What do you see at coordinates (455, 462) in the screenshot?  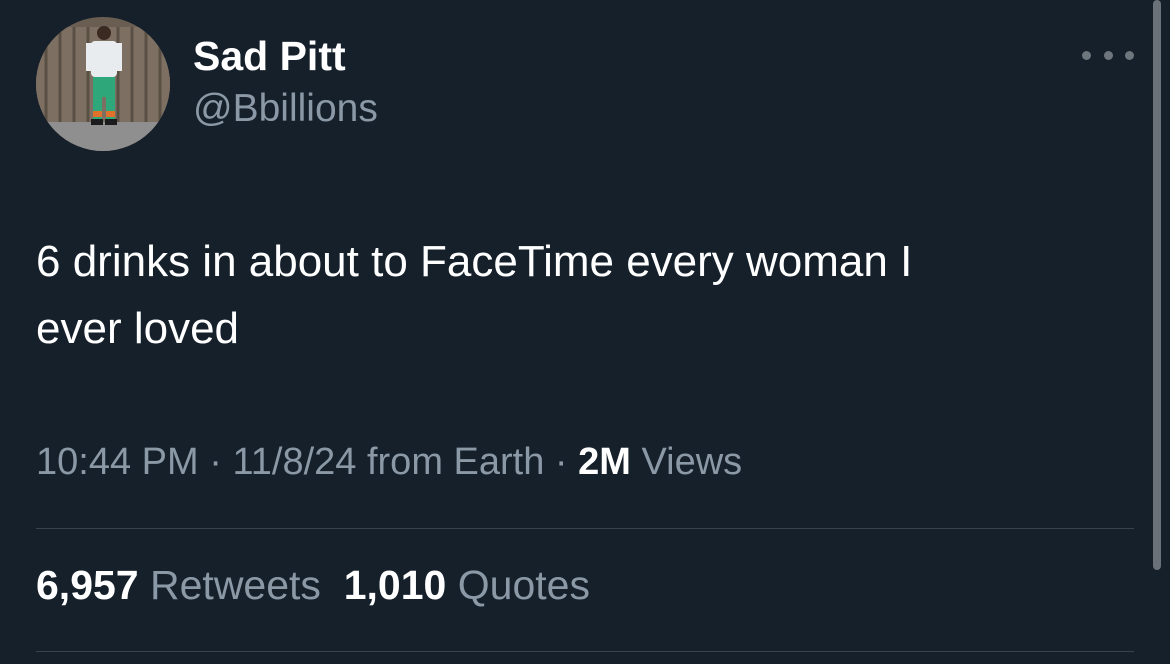 I see `tweet-source: from Earth` at bounding box center [455, 462].